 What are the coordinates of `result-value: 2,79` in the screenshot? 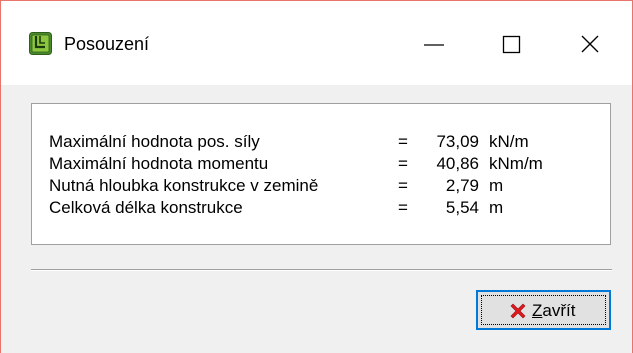 It's located at (462, 185).